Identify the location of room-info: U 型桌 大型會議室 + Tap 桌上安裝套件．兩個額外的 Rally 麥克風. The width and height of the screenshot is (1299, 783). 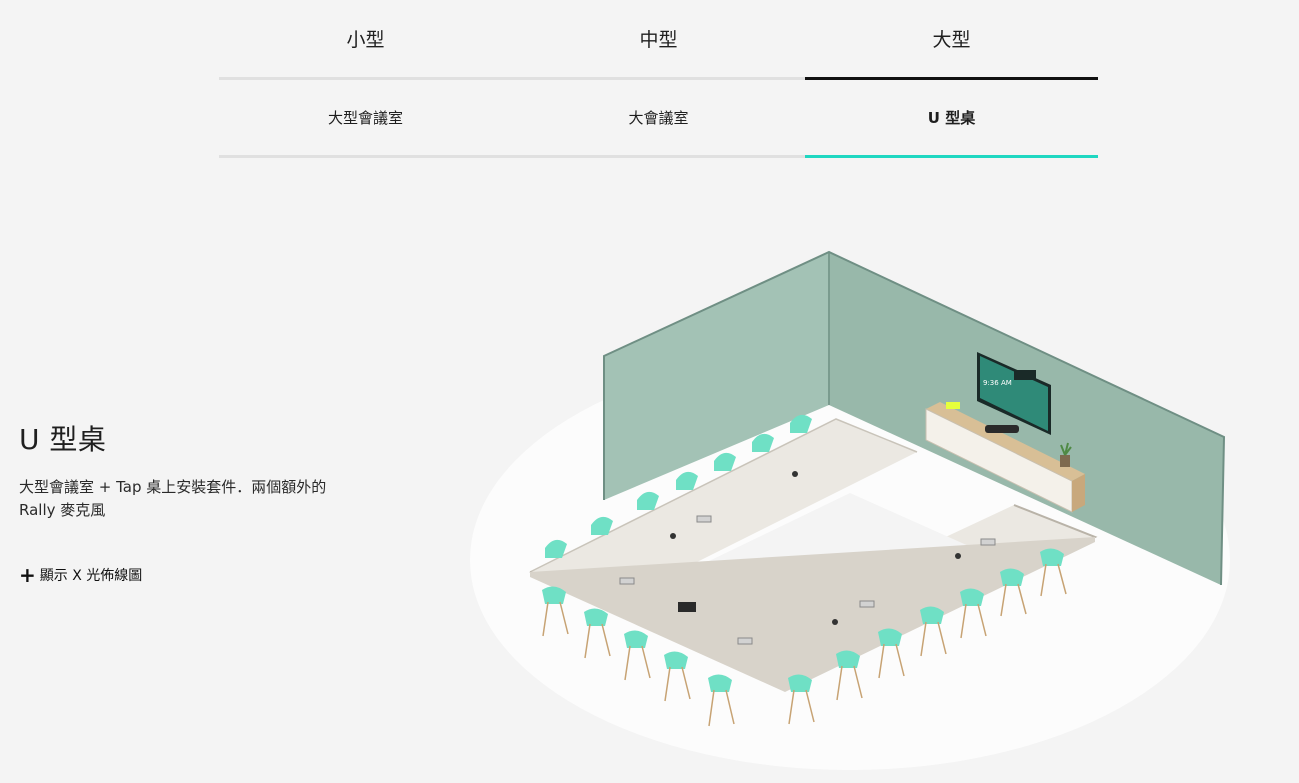
(179, 470).